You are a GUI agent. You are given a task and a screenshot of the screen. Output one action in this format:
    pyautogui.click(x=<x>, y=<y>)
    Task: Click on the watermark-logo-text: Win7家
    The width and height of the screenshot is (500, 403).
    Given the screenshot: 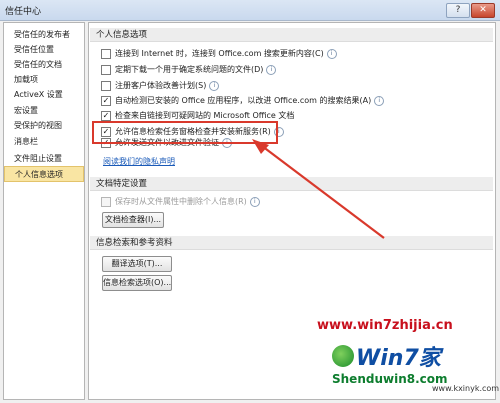 What is the action you would take?
    pyautogui.click(x=398, y=358)
    